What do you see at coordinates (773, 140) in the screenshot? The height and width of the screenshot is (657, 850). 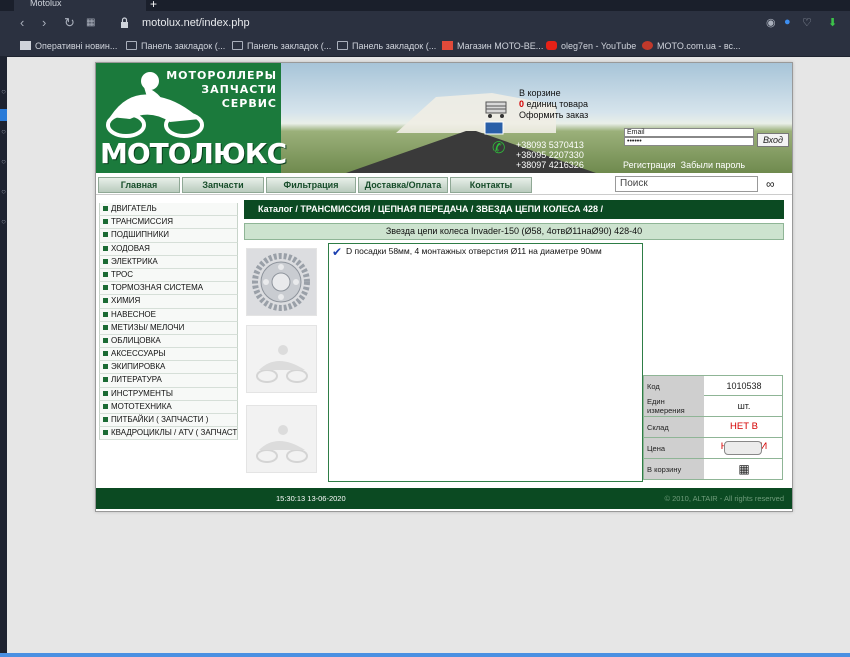 I see `login-button: Вход` at bounding box center [773, 140].